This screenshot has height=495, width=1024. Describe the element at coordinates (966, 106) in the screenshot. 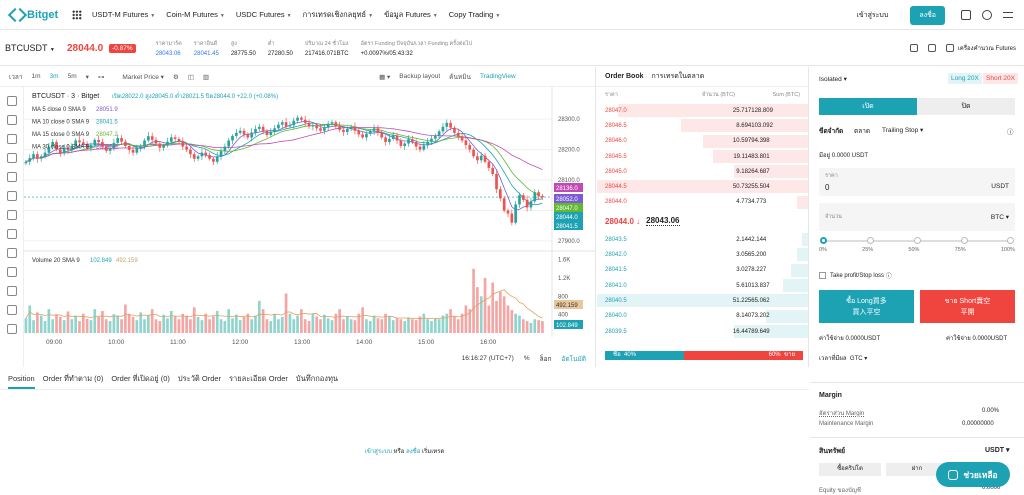

I see `close-tab: ปิด` at that location.